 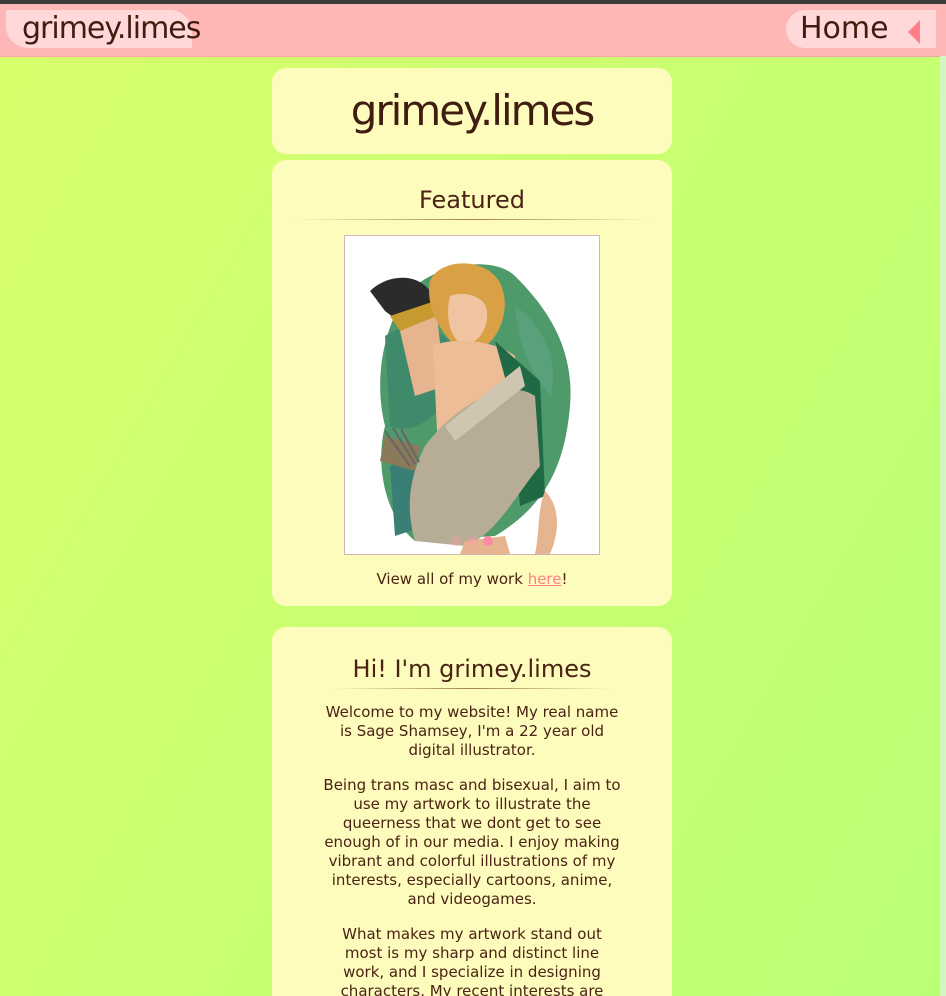 I want to click on title-card: grimey.limes, so click(x=472, y=111).